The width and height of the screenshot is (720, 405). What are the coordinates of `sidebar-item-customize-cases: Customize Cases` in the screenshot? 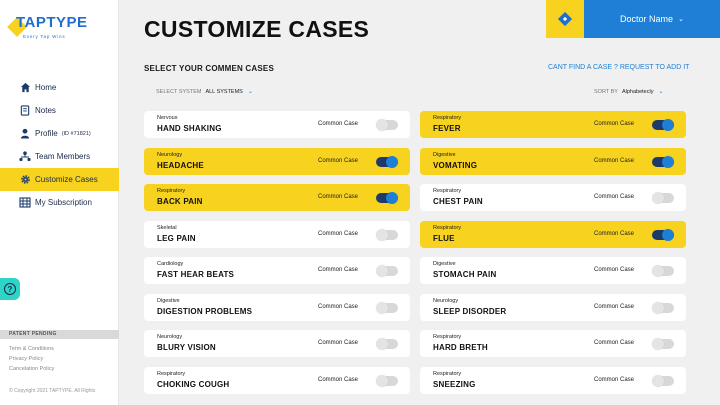 It's located at (59, 179).